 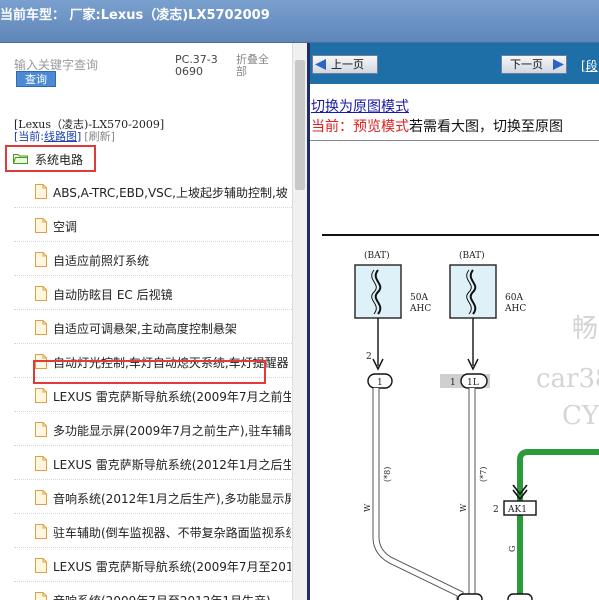 What do you see at coordinates (585, 329) in the screenshot?
I see `watermark-1: 畅` at bounding box center [585, 329].